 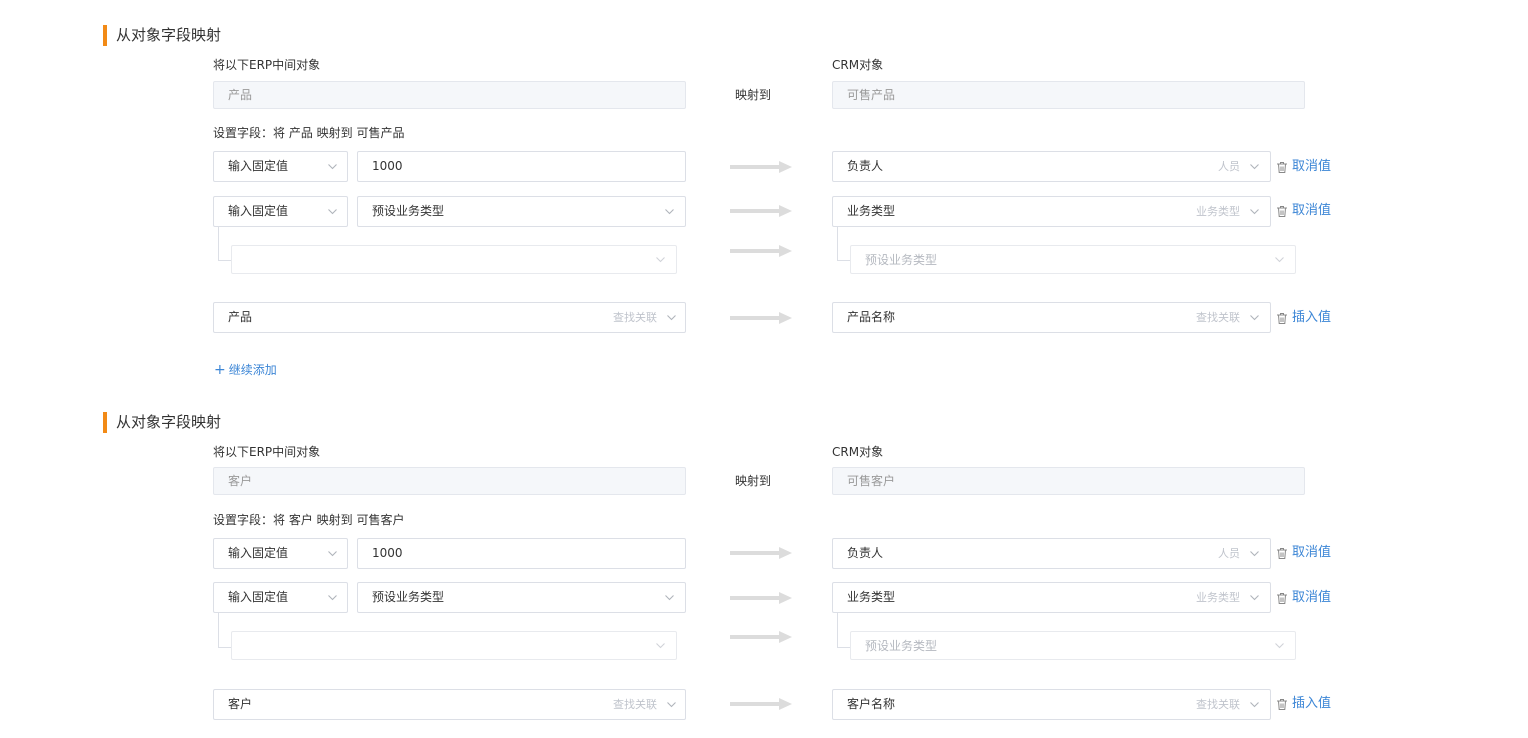 What do you see at coordinates (162, 422) in the screenshot?
I see `section-title: 从对象字段映射` at bounding box center [162, 422].